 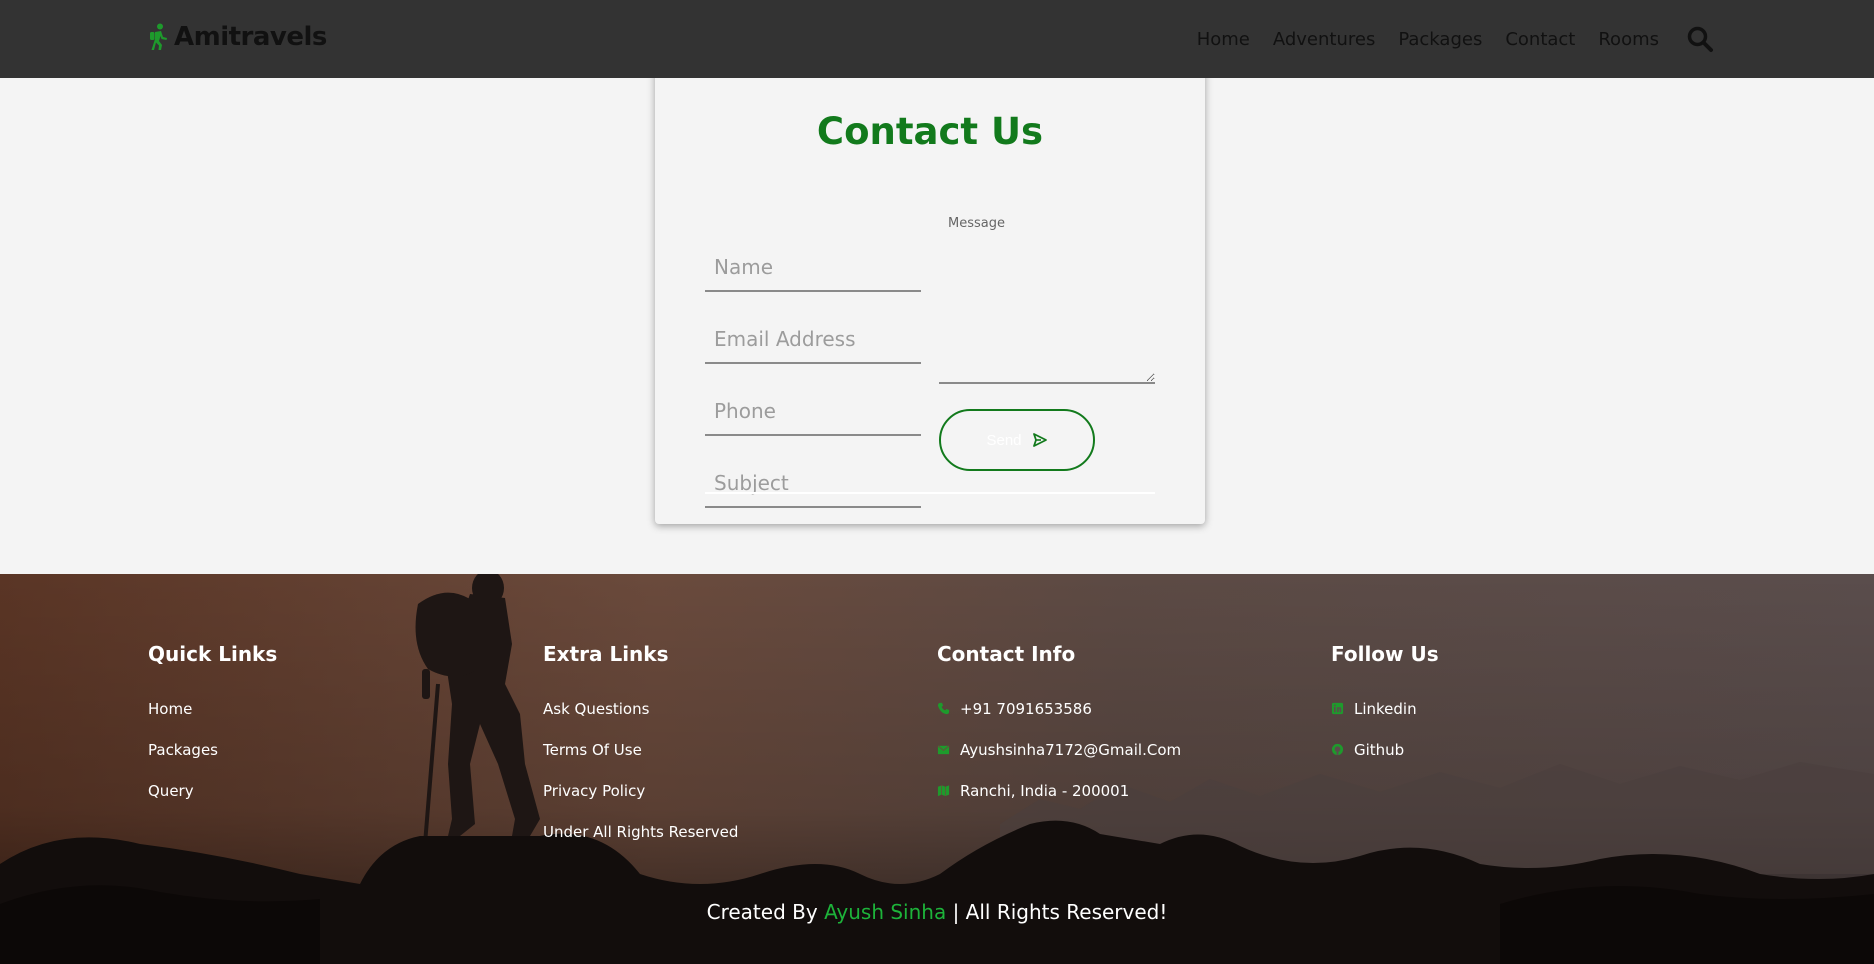 I want to click on nav-home: Home, so click(x=1223, y=39).